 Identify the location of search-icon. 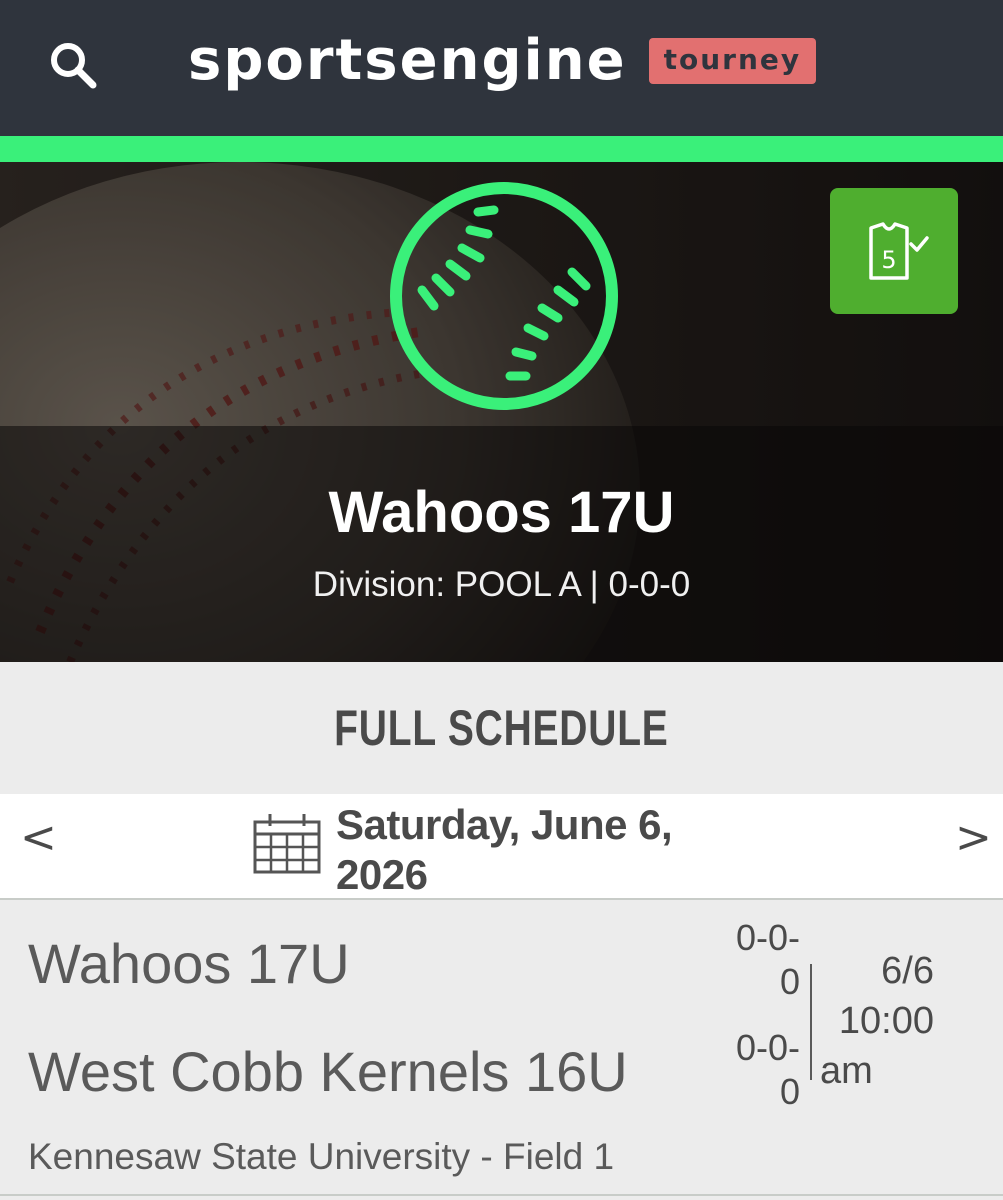
(74, 66).